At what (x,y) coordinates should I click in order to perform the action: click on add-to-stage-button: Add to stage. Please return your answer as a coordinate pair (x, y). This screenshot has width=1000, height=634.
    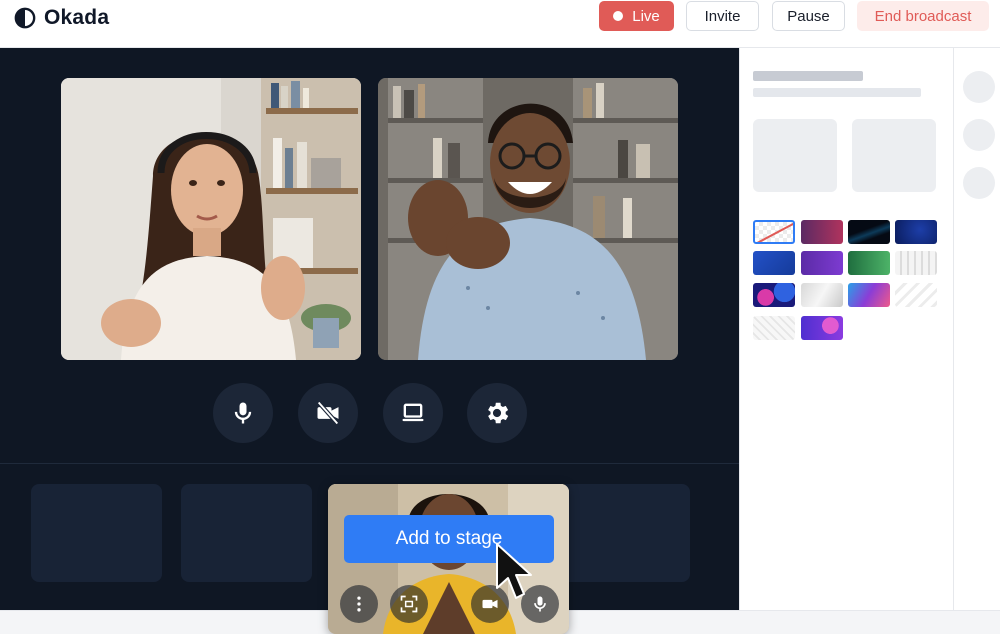
    Looking at the image, I should click on (449, 539).